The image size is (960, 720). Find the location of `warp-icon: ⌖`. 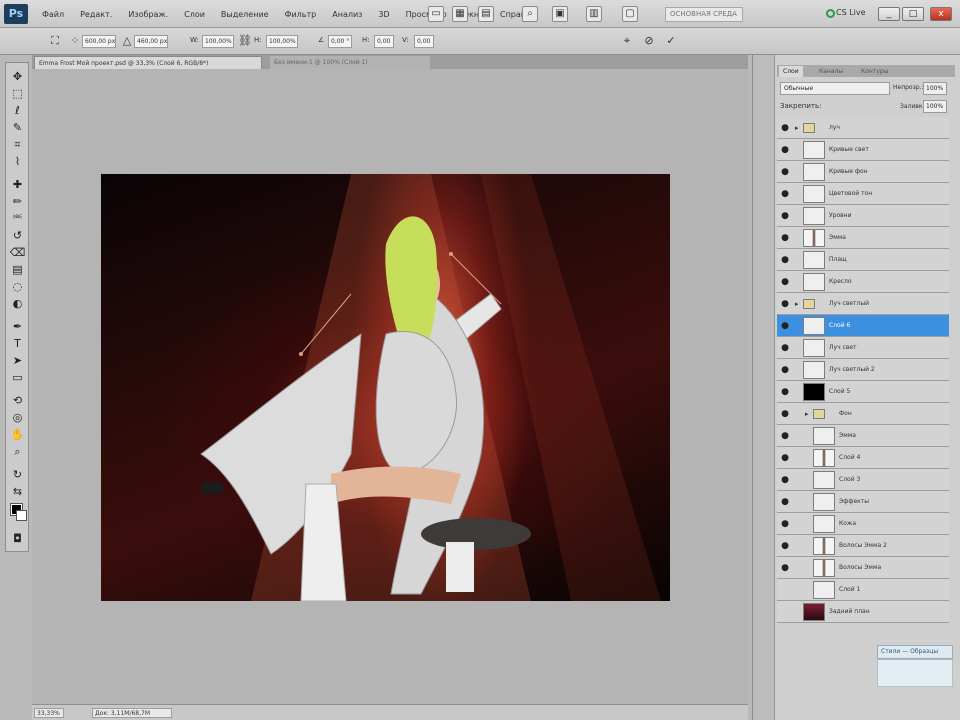

warp-icon: ⌖ is located at coordinates (627, 41).